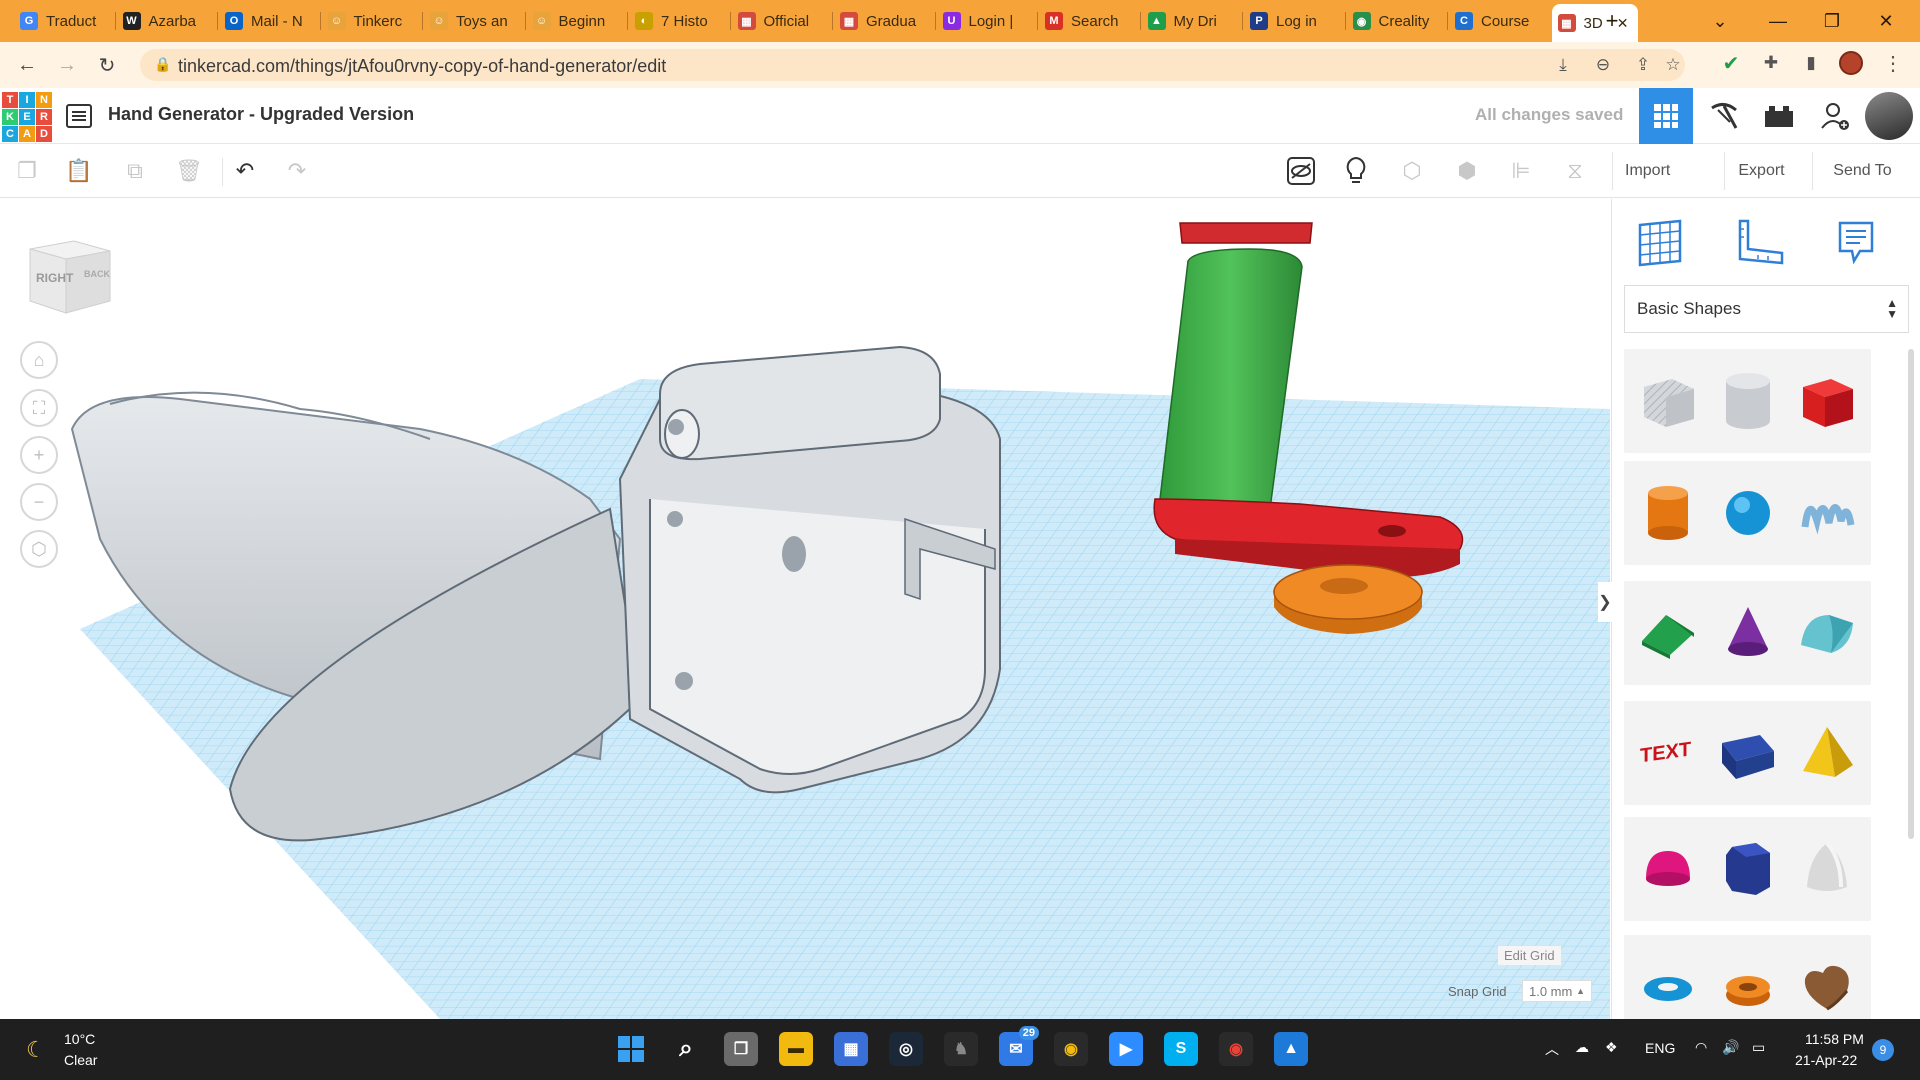 The image size is (1920, 1080). Describe the element at coordinates (54, 278) in the screenshot. I see `view-cube-right-label: RIGHT` at that location.